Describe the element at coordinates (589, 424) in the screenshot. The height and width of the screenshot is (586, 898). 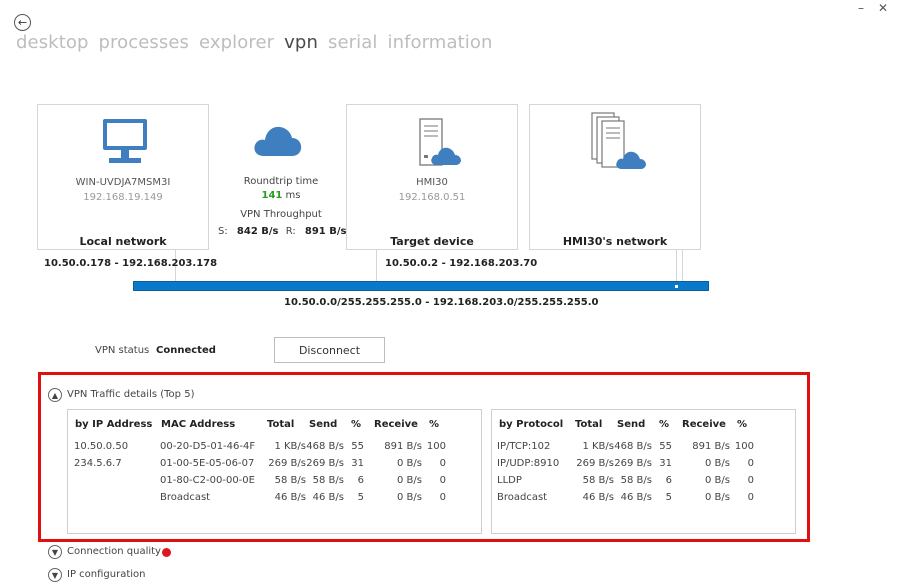
I see `col-total: Total` at that location.